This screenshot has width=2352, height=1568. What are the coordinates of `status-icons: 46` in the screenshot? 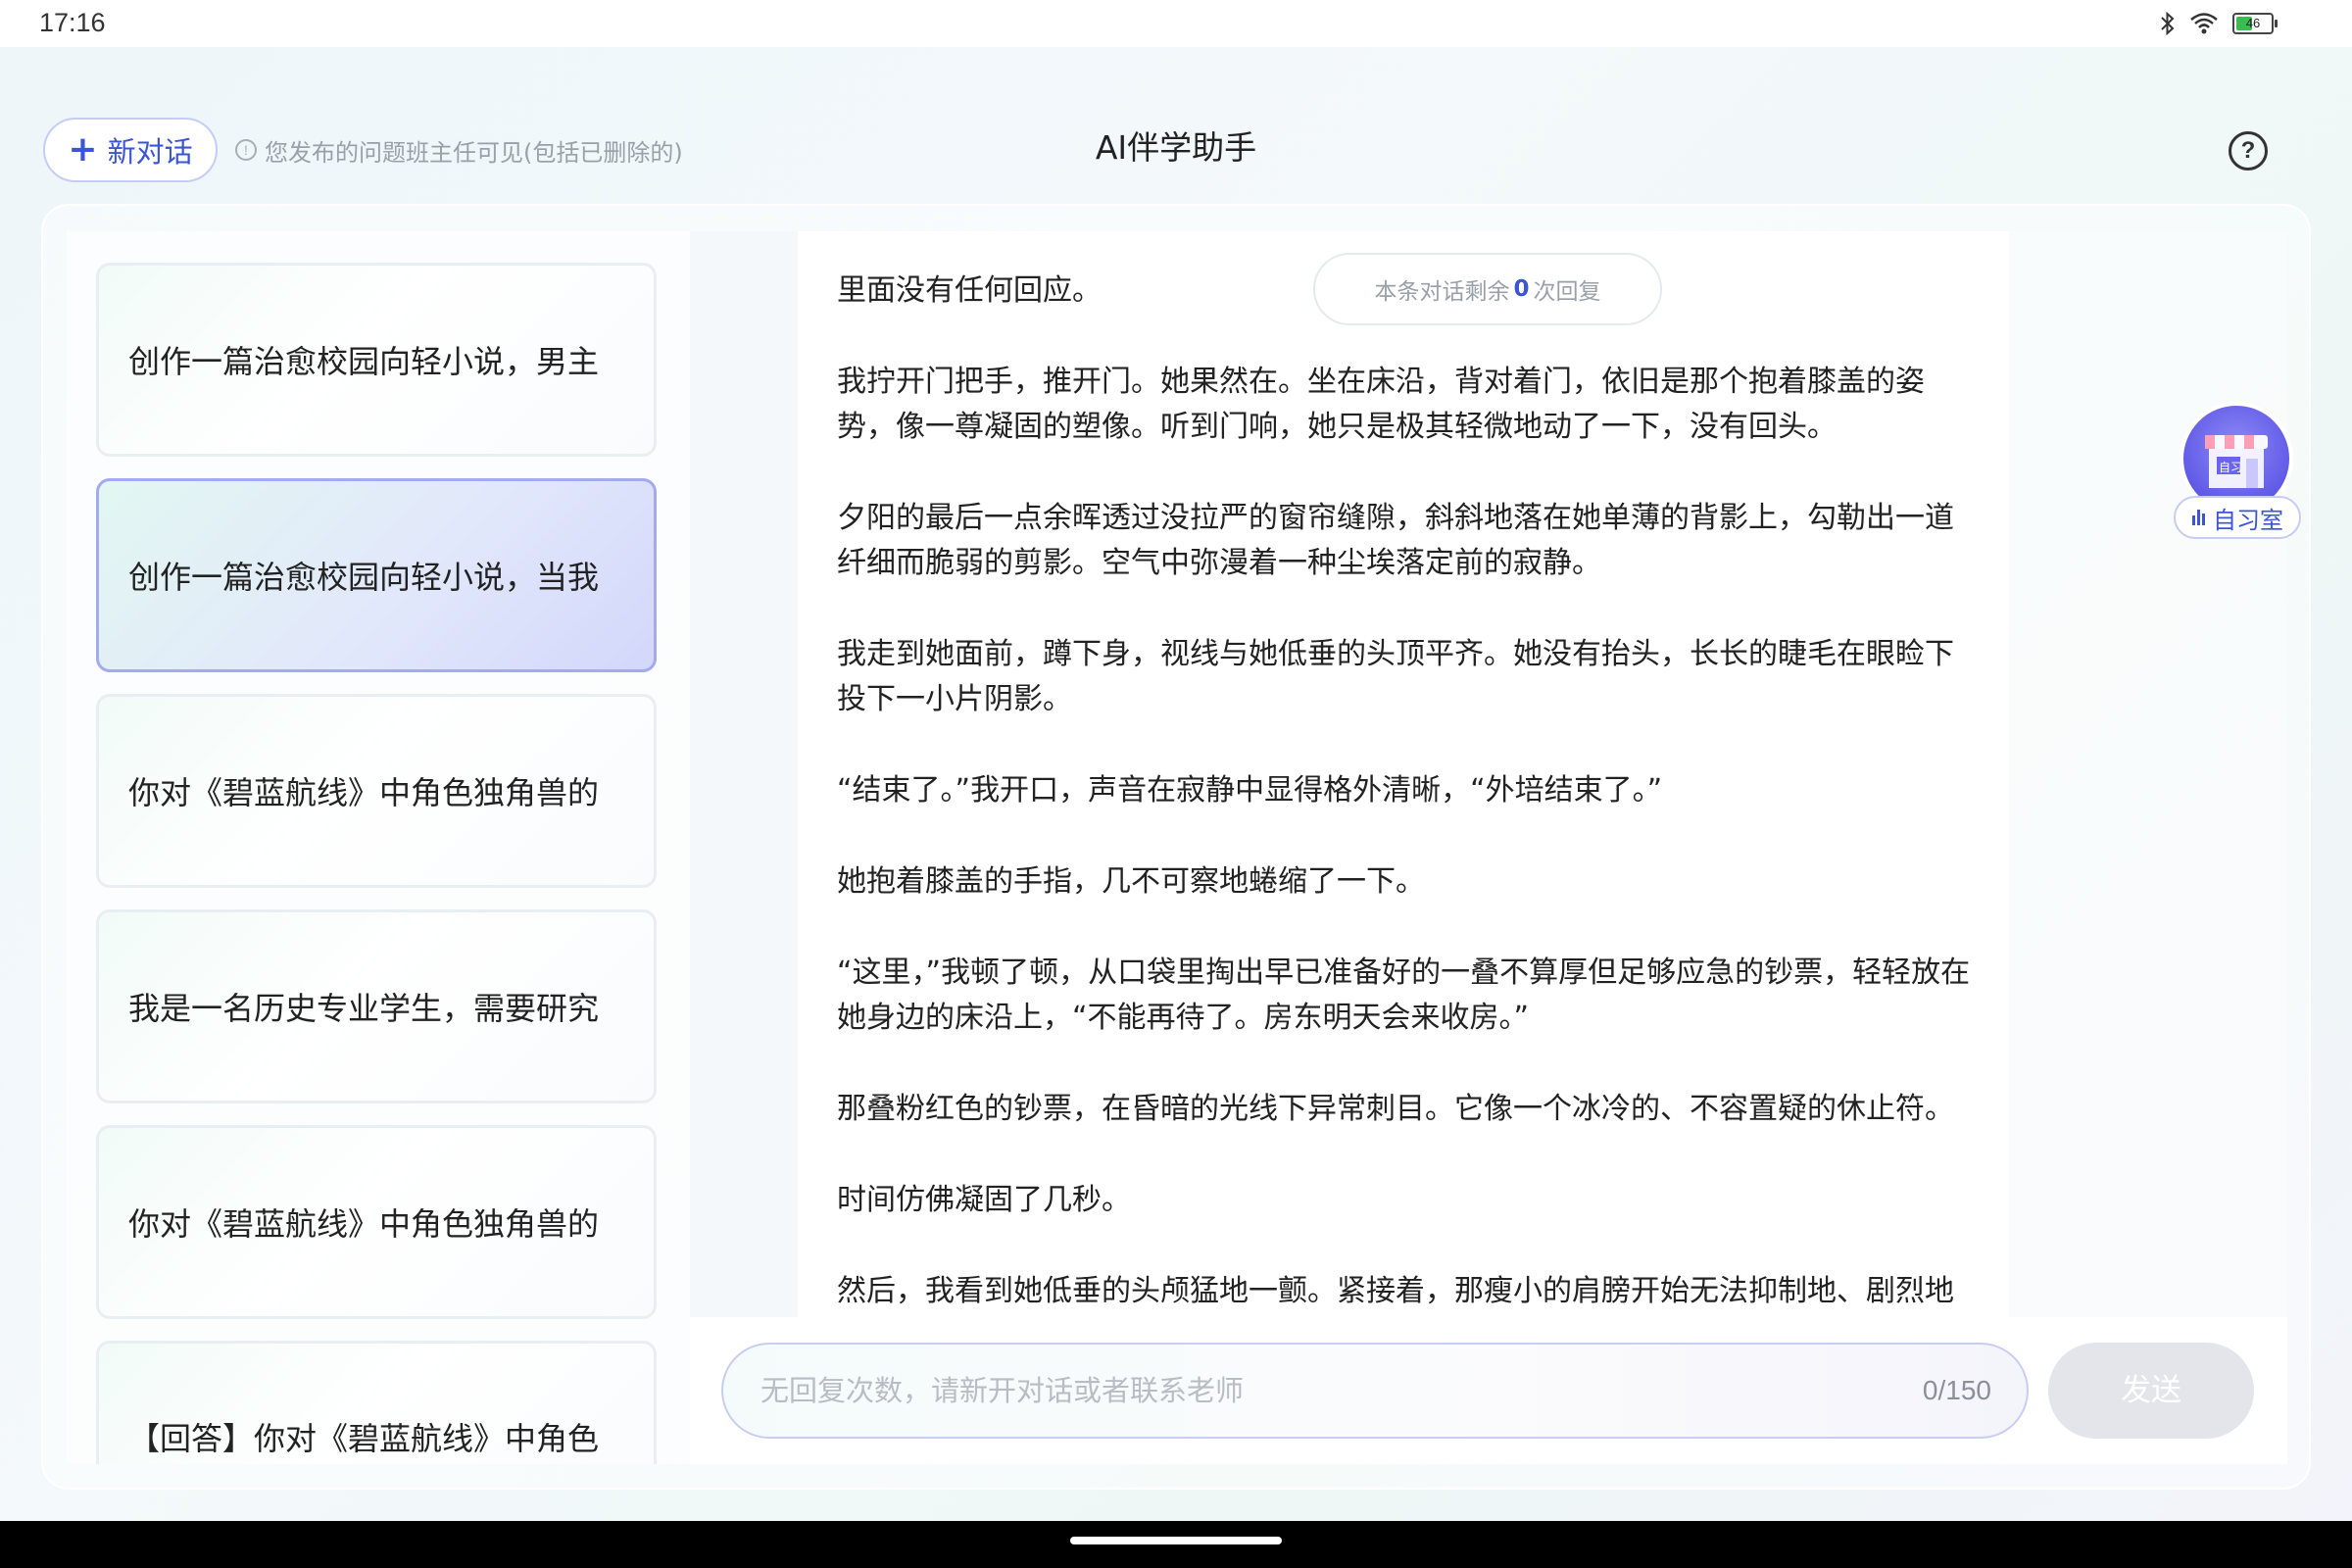 It's located at (2219, 23).